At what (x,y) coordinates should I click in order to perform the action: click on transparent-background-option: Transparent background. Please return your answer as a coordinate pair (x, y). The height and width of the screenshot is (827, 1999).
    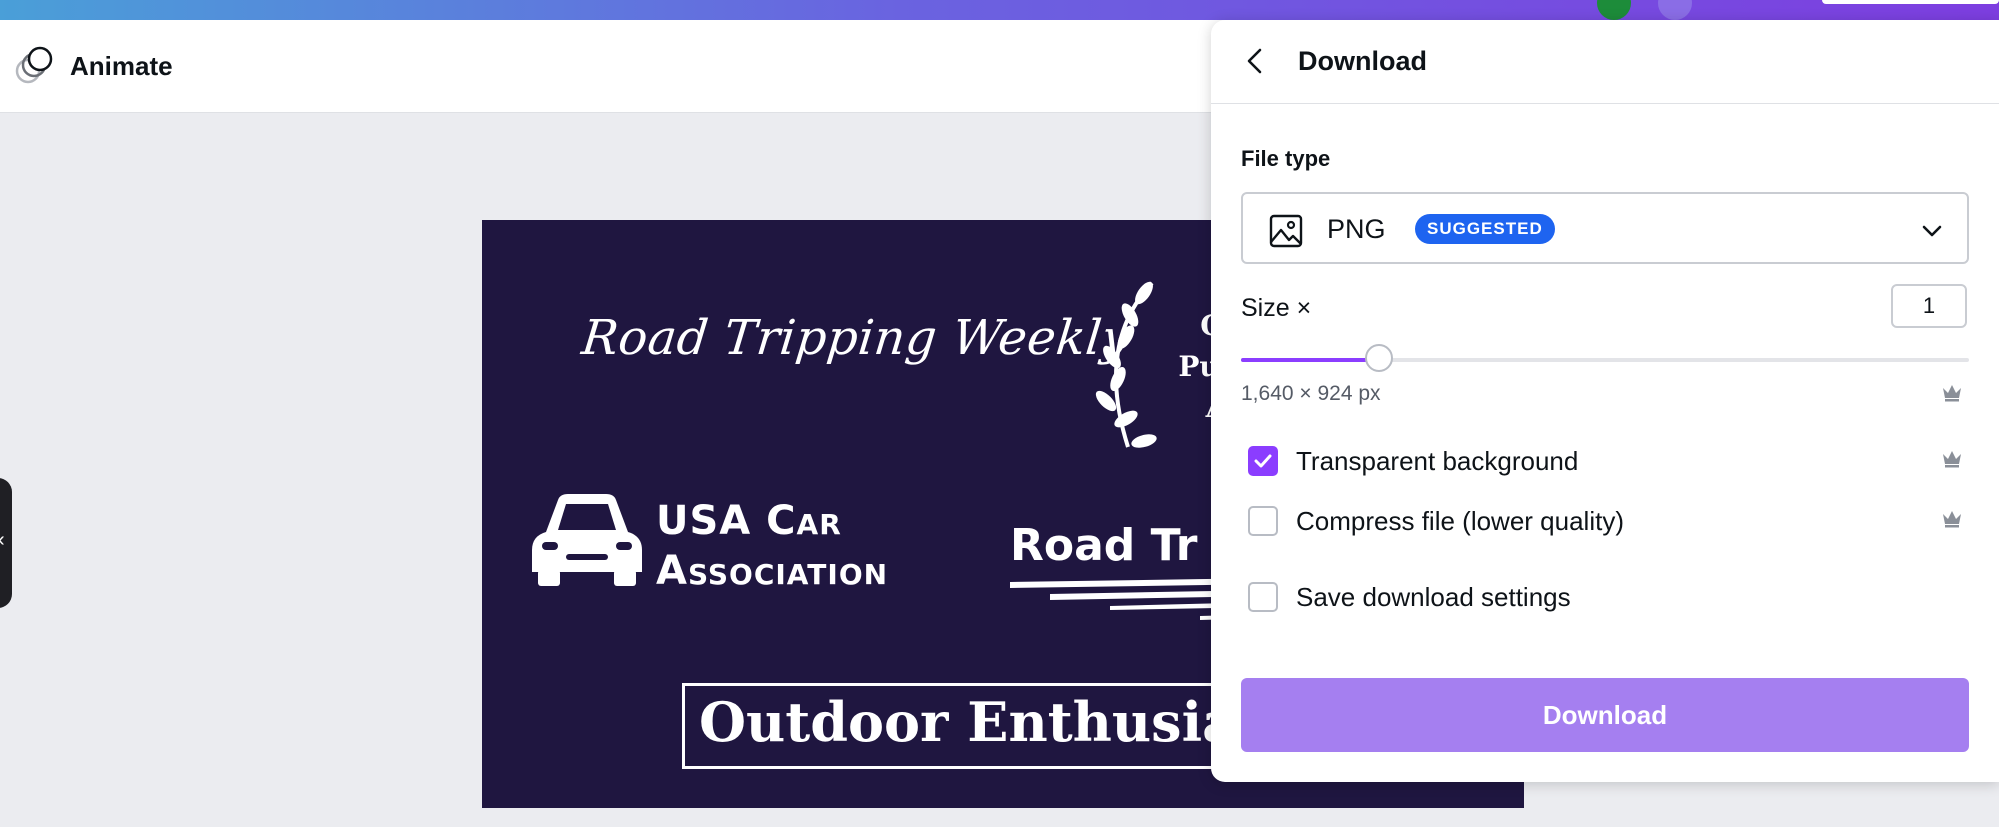
    Looking at the image, I should click on (1413, 461).